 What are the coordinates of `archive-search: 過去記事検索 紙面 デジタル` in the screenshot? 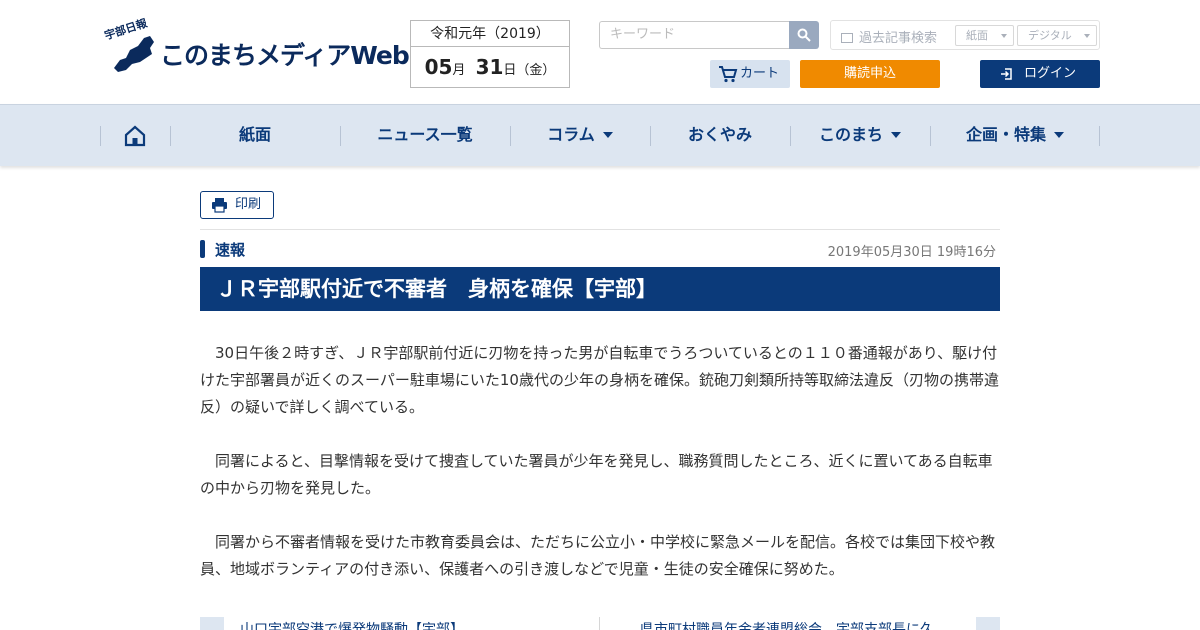 It's located at (965, 35).